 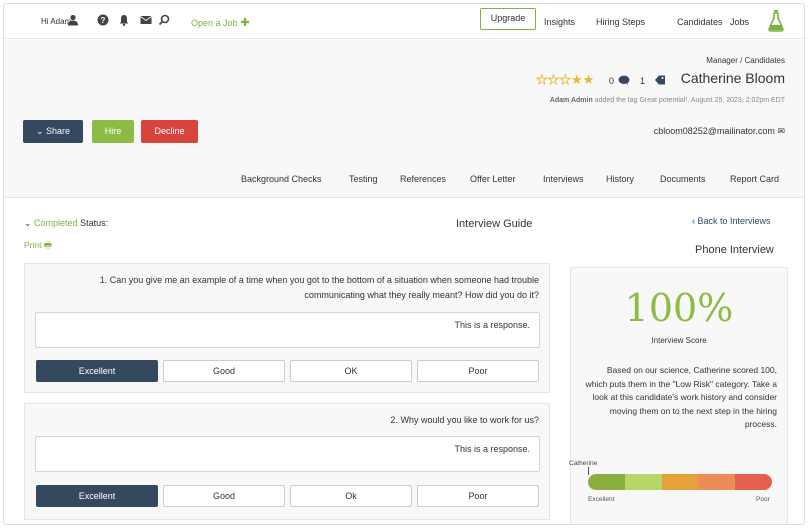 What do you see at coordinates (245, 23) in the screenshot?
I see `plus-icon: ✚` at bounding box center [245, 23].